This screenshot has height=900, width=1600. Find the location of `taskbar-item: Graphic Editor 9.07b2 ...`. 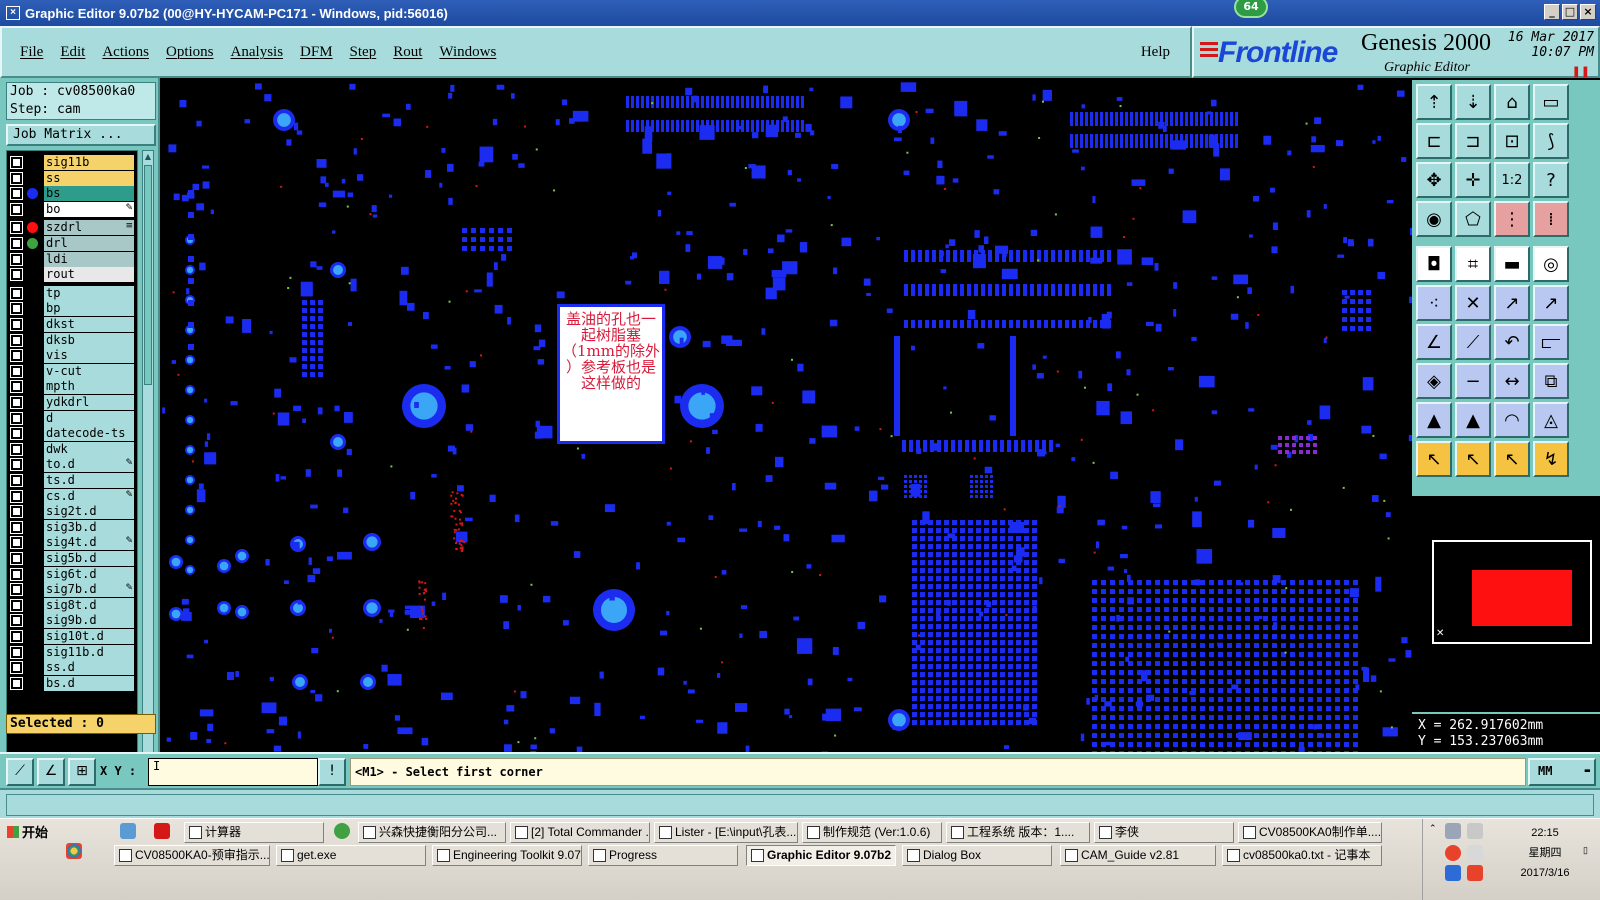

taskbar-item: Graphic Editor 9.07b2 ... is located at coordinates (821, 855).